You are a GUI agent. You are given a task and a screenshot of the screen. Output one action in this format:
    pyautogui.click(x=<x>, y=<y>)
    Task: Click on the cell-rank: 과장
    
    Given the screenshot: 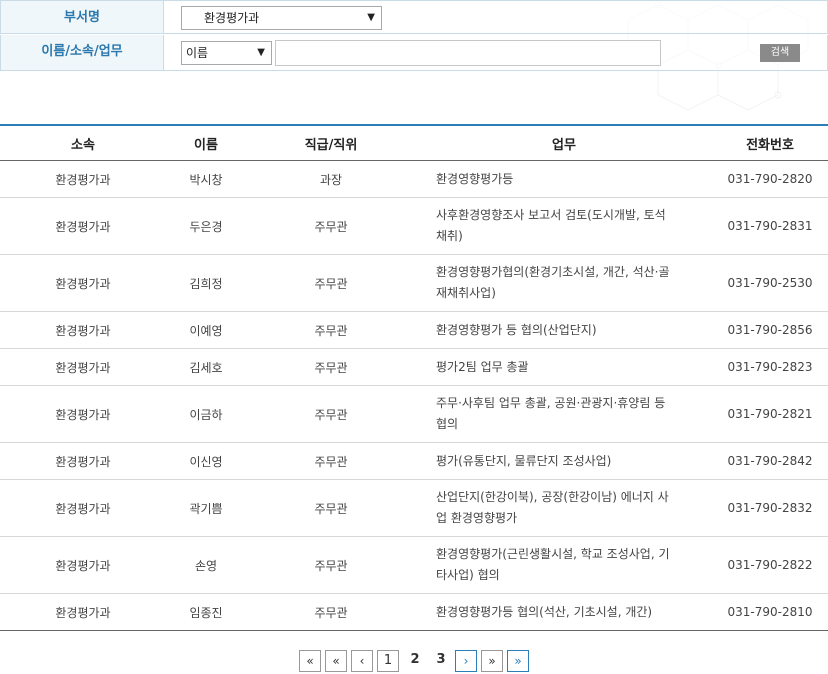 What is the action you would take?
    pyautogui.click(x=331, y=179)
    